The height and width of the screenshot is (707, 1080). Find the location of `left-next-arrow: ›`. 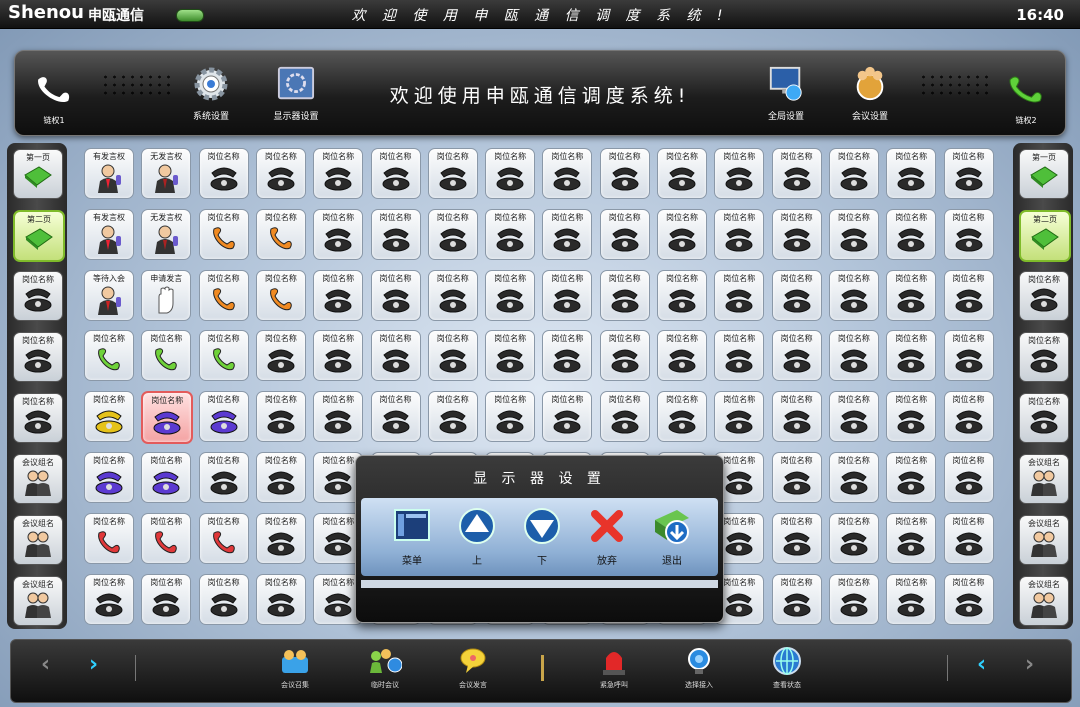

left-next-arrow: › is located at coordinates (93, 664).